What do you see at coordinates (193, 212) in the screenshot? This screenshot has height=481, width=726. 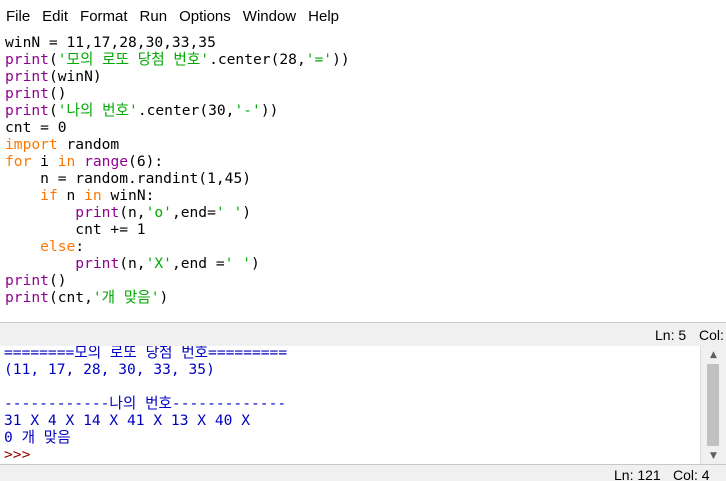 I see `code-token: ,end=` at bounding box center [193, 212].